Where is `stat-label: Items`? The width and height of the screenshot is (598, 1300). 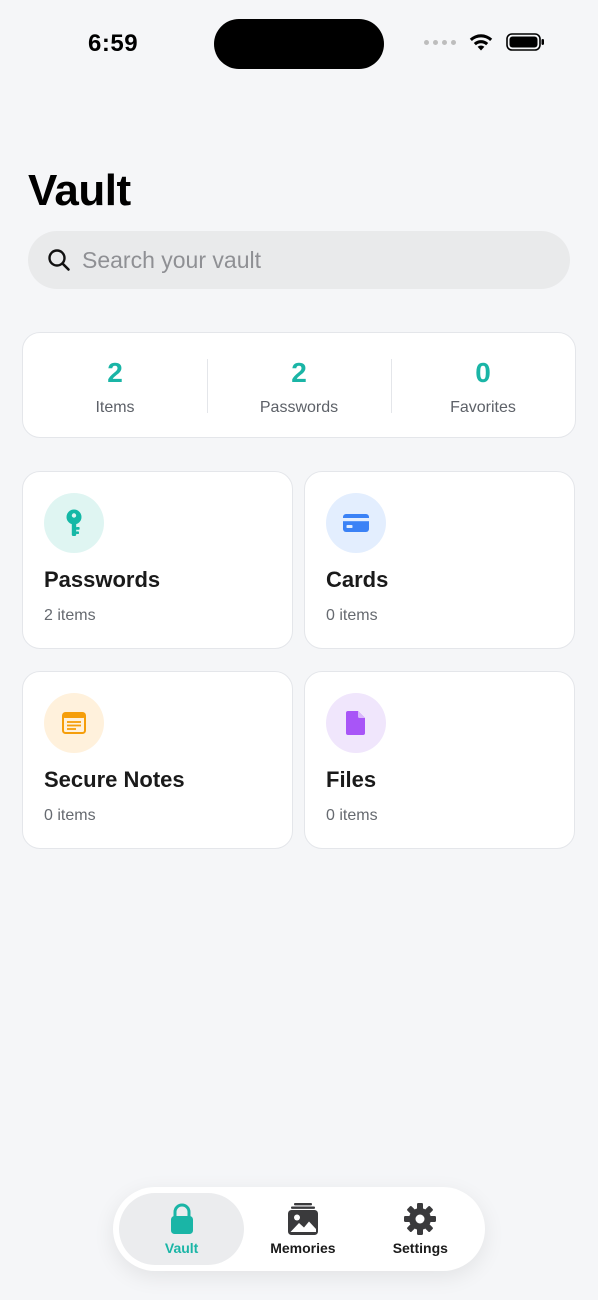
stat-label: Items is located at coordinates (115, 407).